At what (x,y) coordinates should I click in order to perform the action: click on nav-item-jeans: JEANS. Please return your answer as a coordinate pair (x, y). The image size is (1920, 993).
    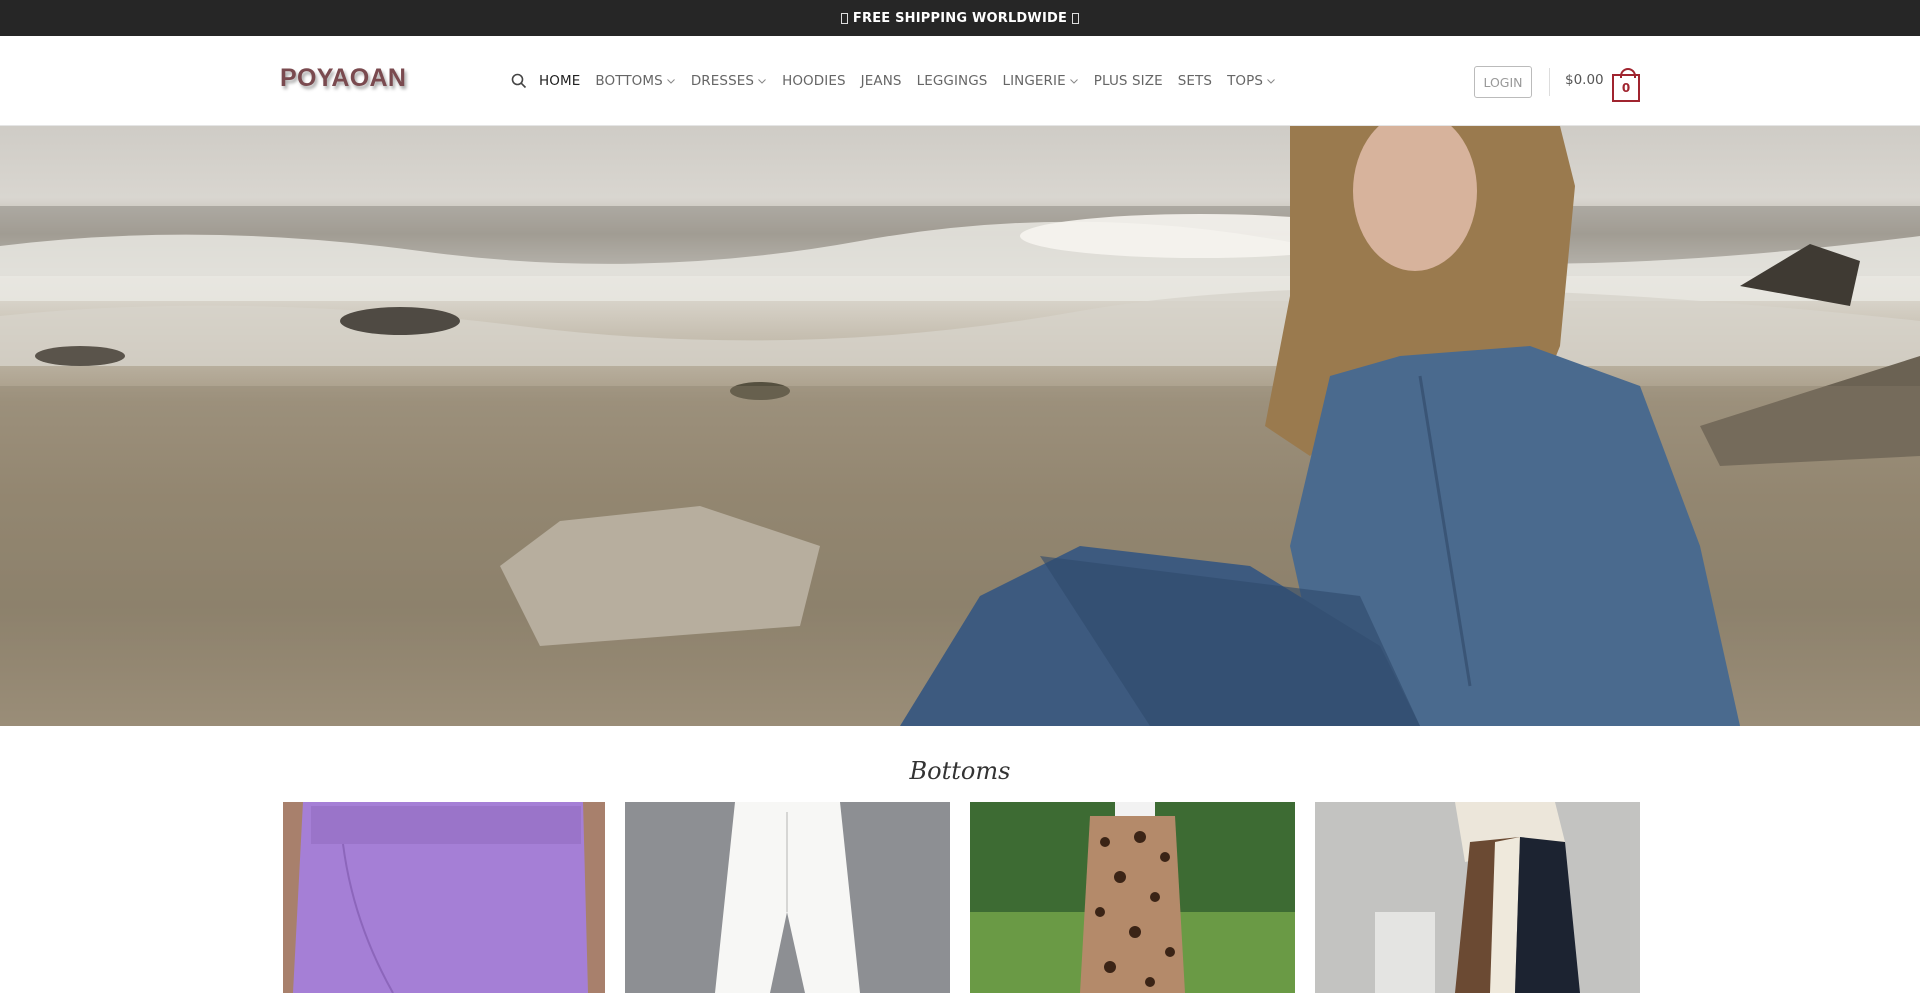
    Looking at the image, I should click on (881, 81).